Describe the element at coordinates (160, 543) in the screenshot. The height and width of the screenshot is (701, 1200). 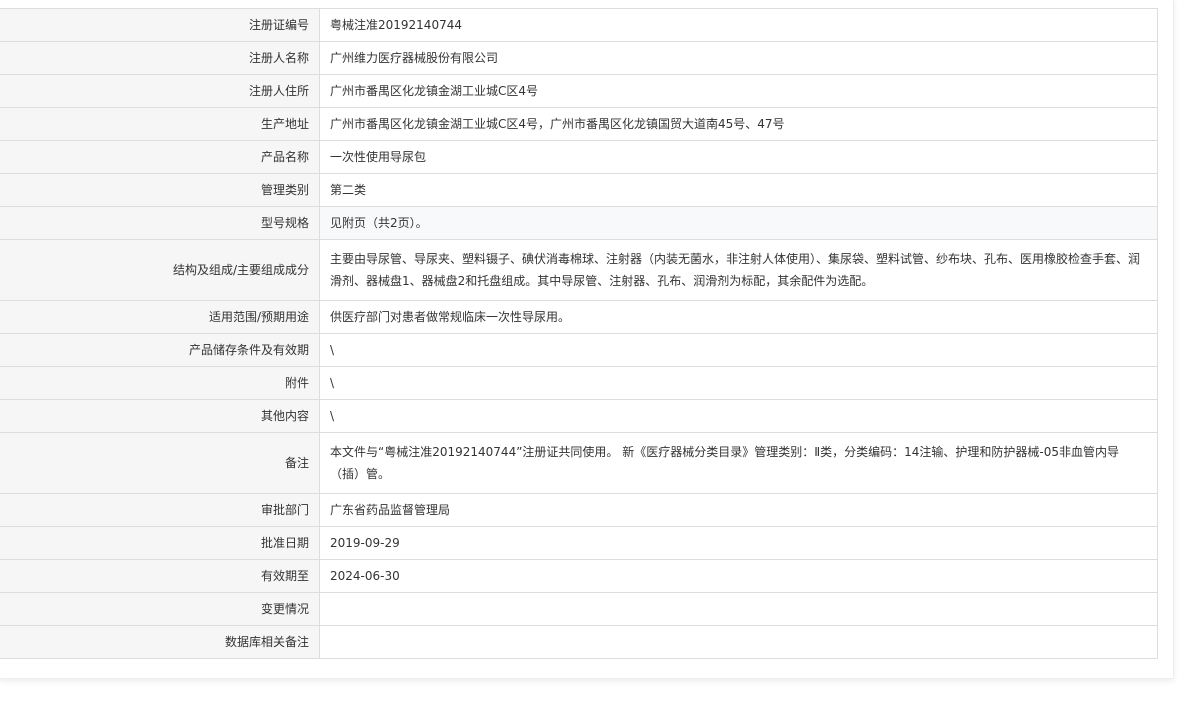
I see `row-label: 批准日期` at that location.